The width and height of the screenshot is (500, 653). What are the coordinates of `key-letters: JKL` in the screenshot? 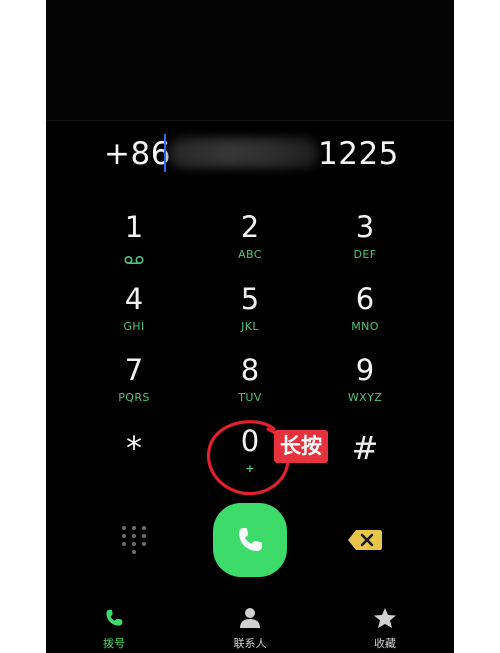 It's located at (250, 326).